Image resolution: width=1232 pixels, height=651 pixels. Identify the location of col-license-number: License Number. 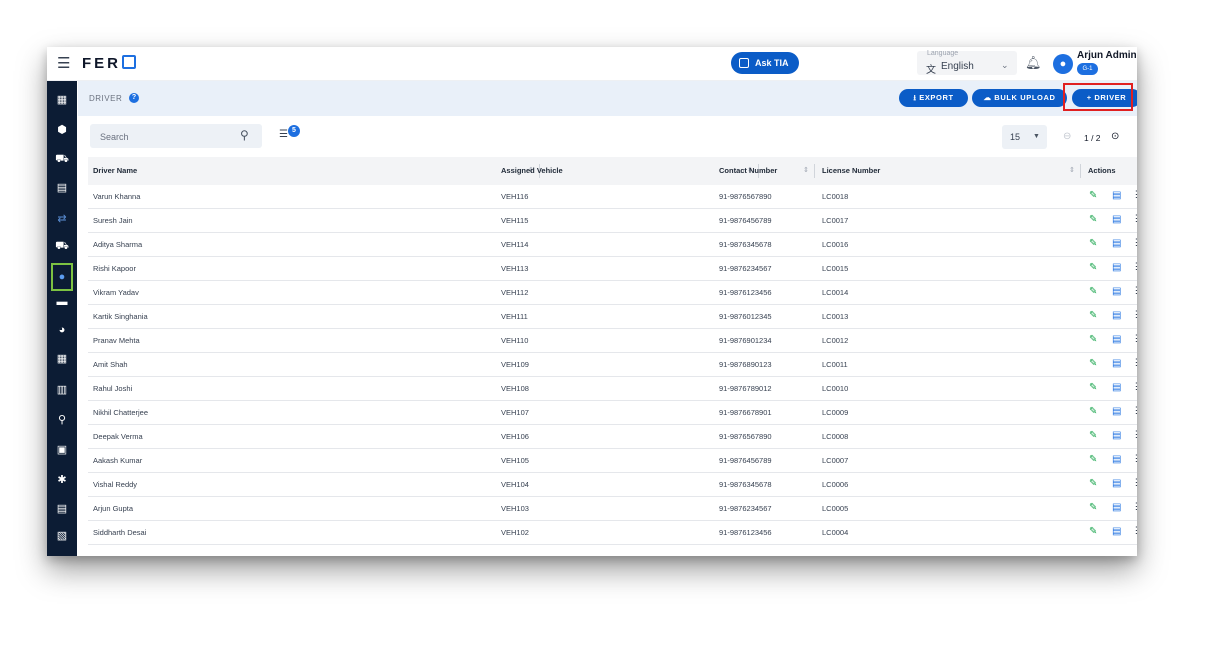
(851, 171).